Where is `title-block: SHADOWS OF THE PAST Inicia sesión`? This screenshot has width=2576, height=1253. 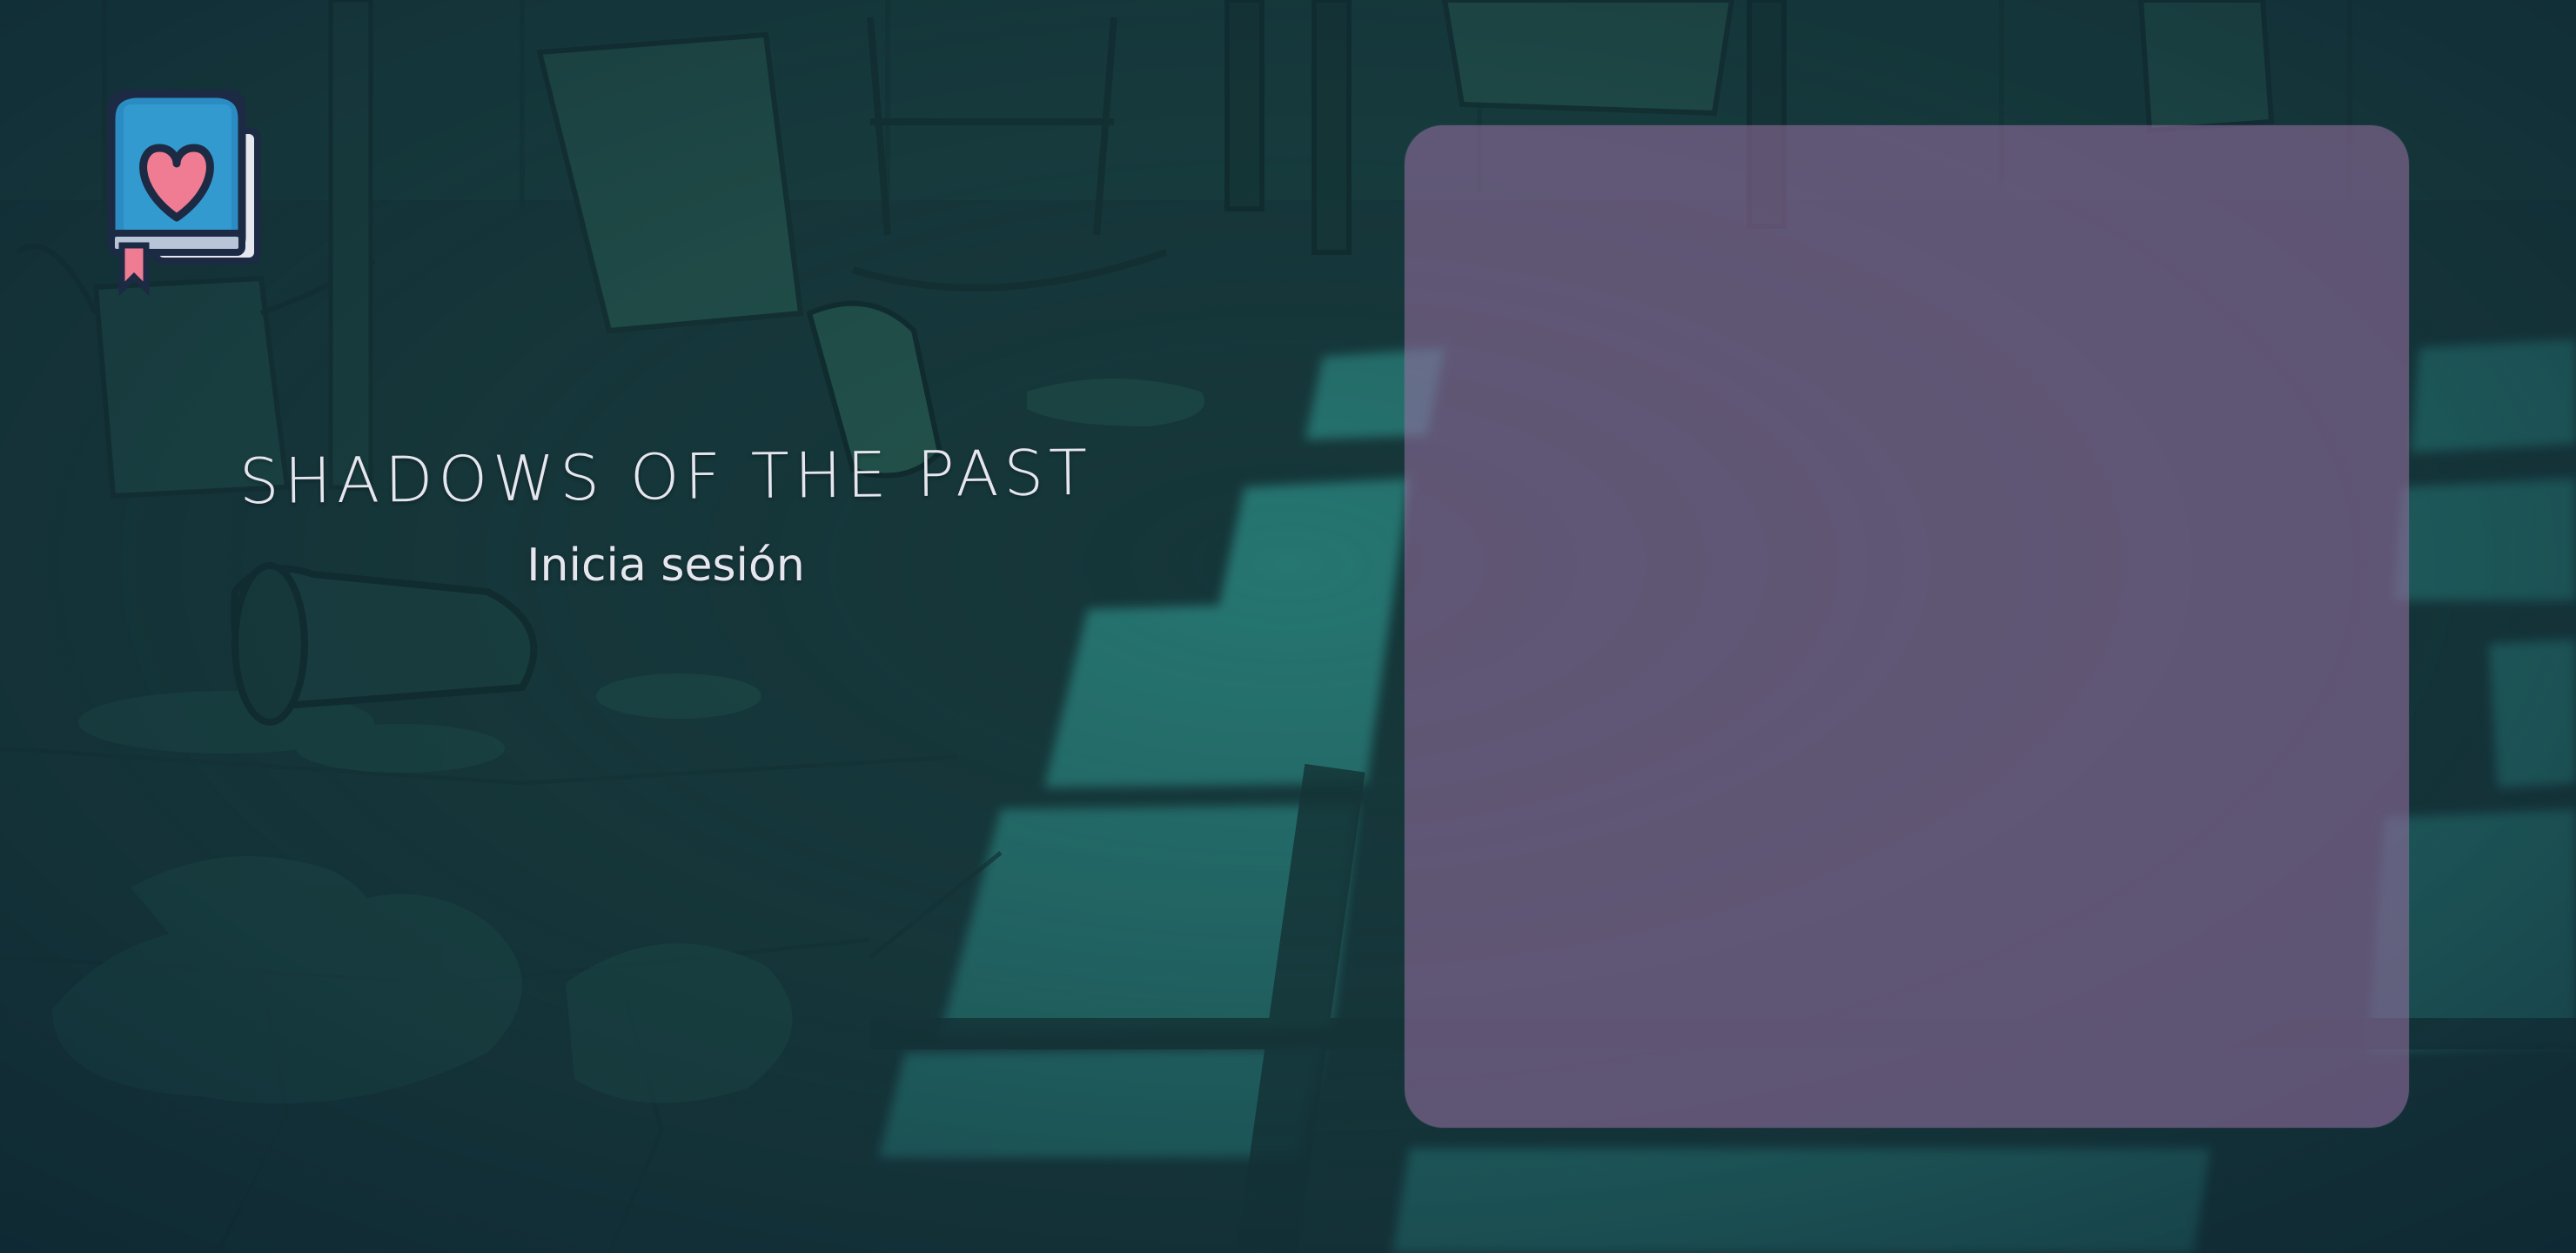
title-block: SHADOWS OF THE PAST Inicia sesión is located at coordinates (666, 514).